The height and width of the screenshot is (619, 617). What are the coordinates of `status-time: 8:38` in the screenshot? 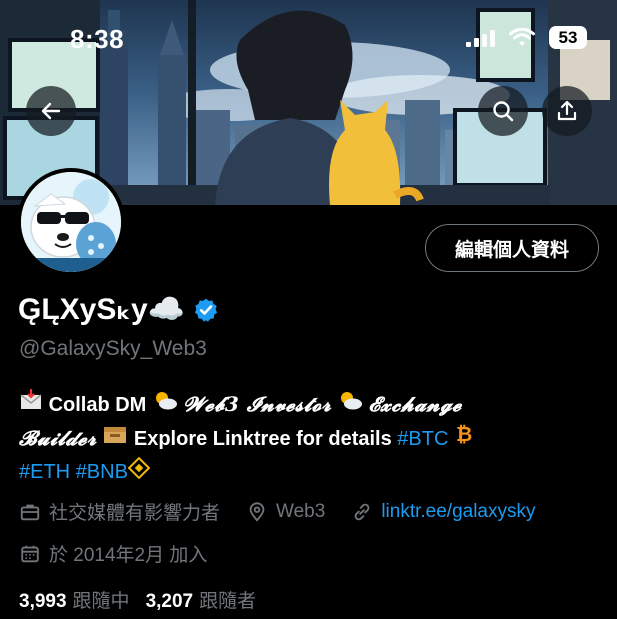 It's located at (97, 39).